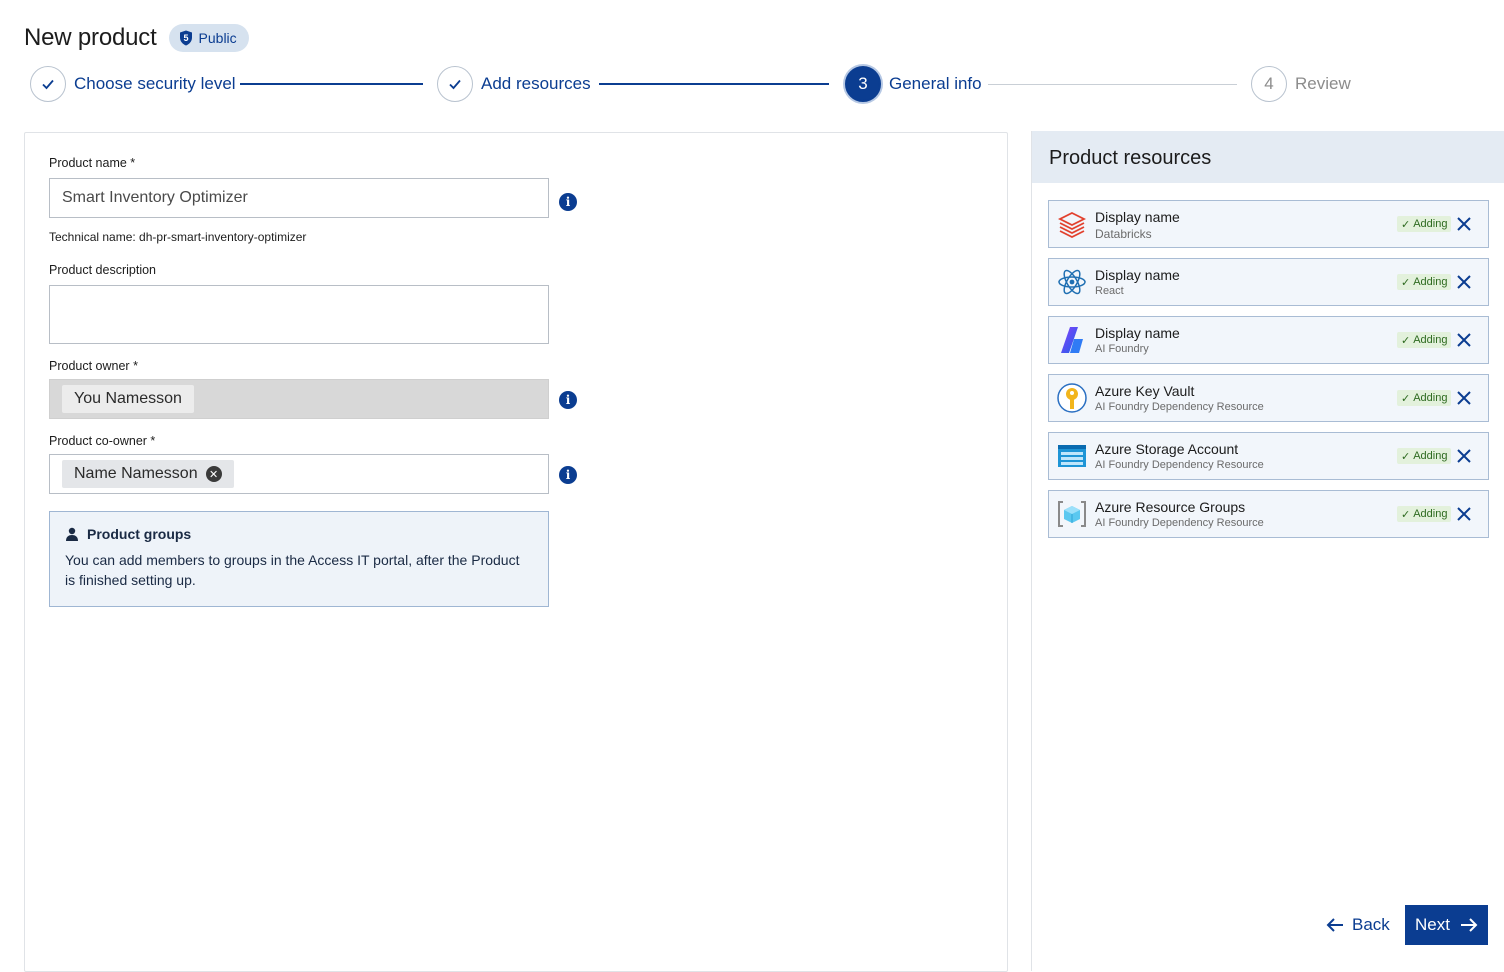 This screenshot has height=972, width=1504. Describe the element at coordinates (103, 270) in the screenshot. I see `product-description-label: Product description` at that location.